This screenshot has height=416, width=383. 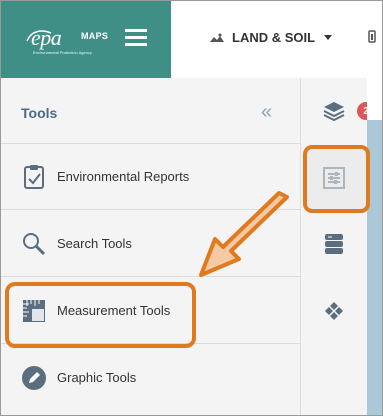 What do you see at coordinates (328, 37) in the screenshot?
I see `chevron-down-icon` at bounding box center [328, 37].